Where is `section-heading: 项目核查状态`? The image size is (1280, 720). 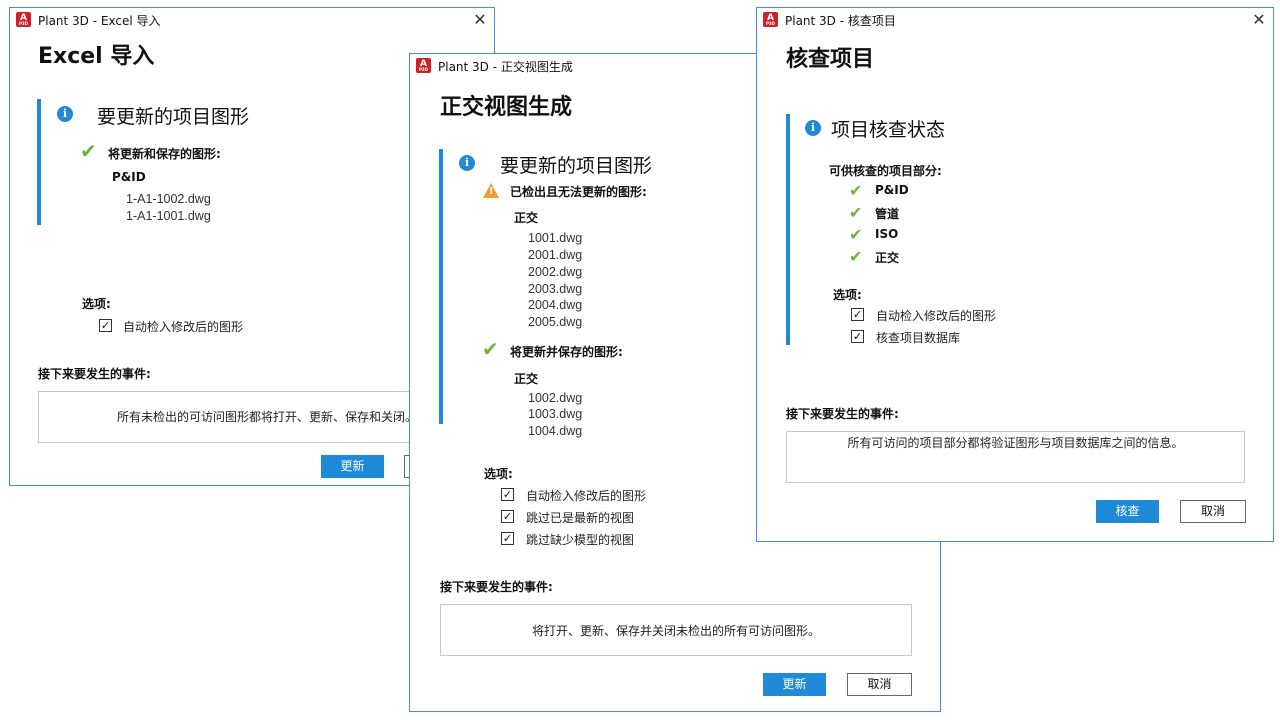
section-heading: 项目核查状态 is located at coordinates (888, 130).